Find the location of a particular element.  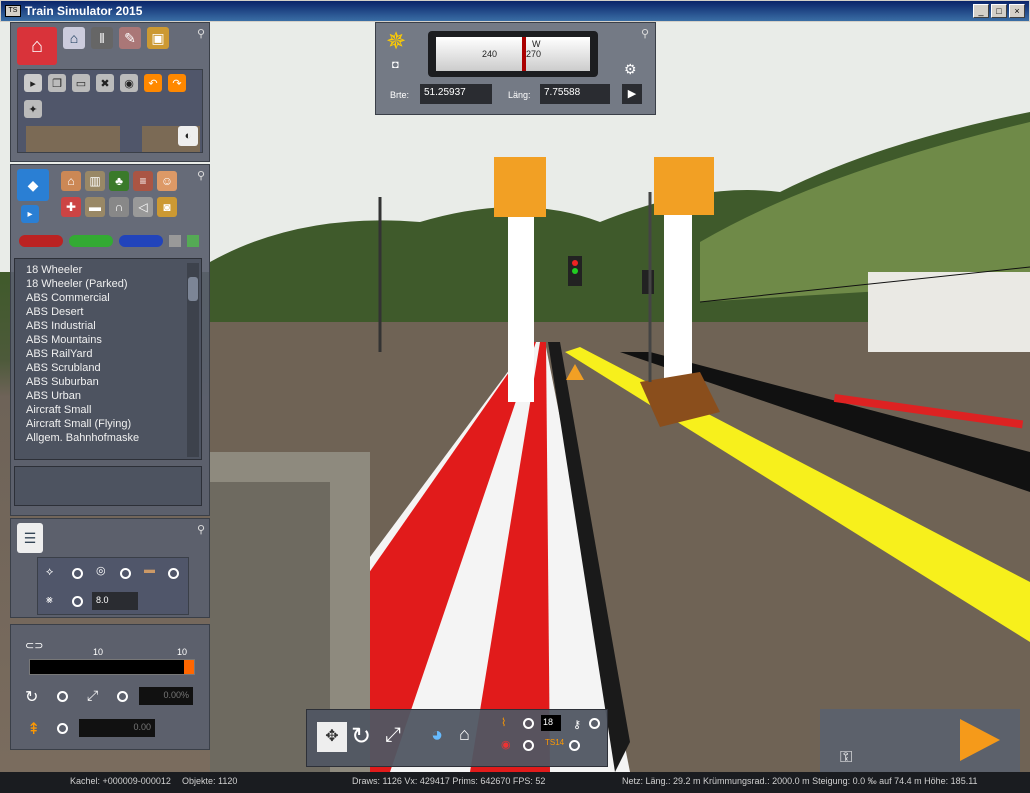

bridge-icon: ▬ is located at coordinates (95, 207).